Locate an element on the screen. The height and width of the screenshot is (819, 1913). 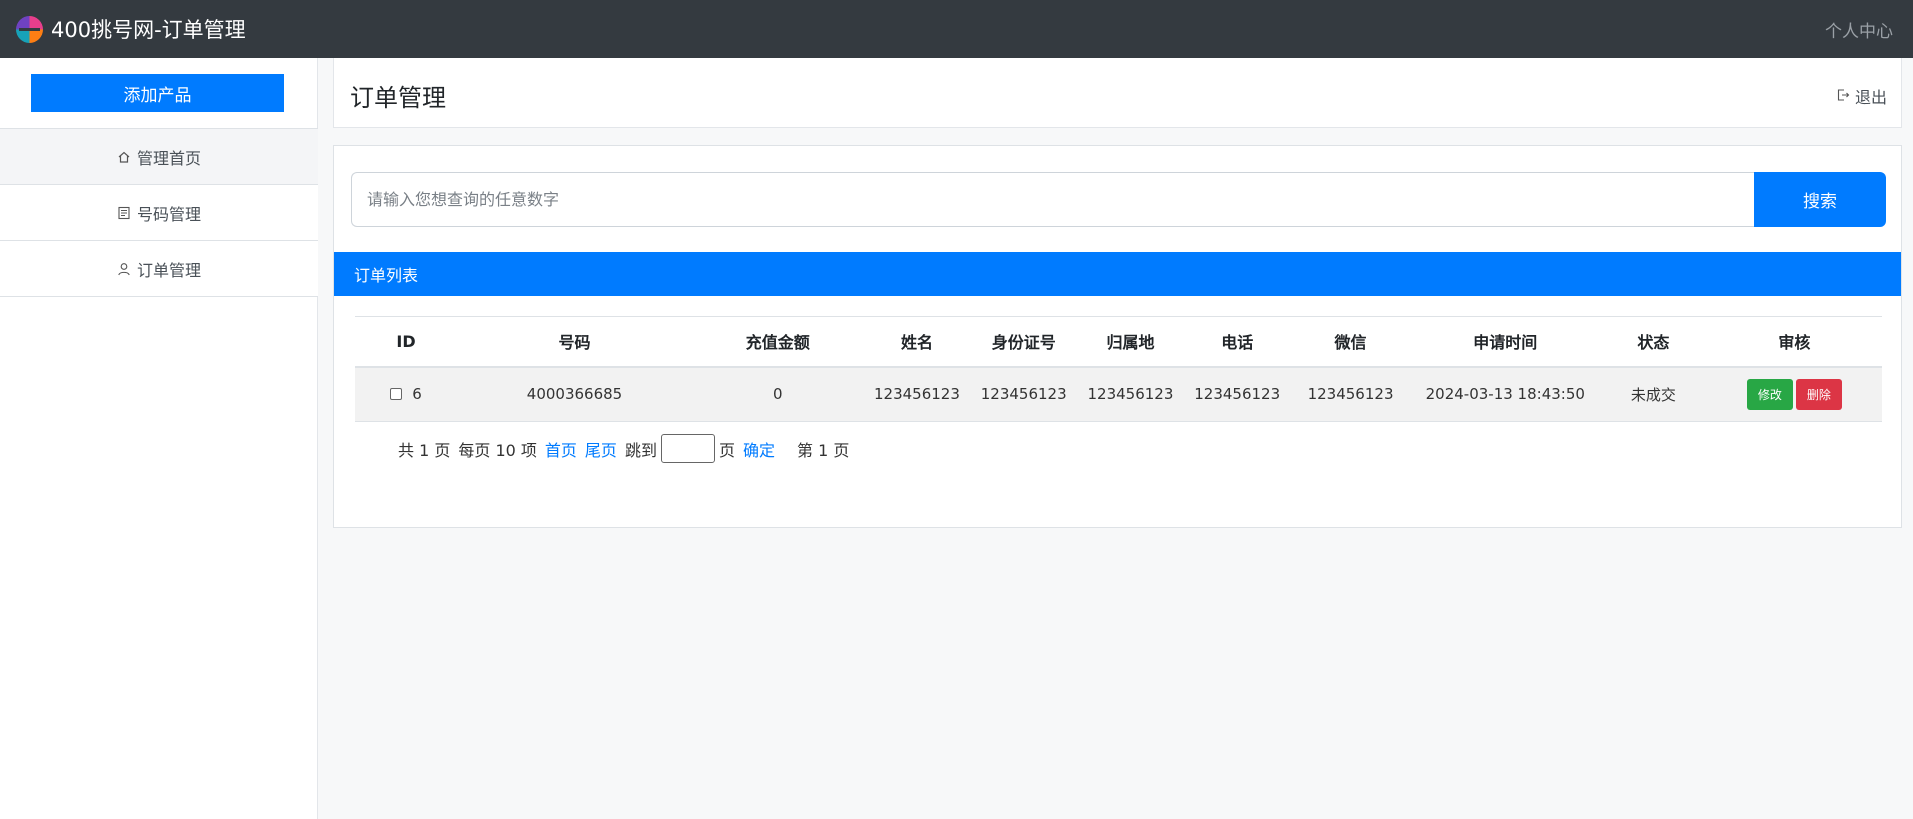
order-list-header: 订单列表 is located at coordinates (1117, 274).